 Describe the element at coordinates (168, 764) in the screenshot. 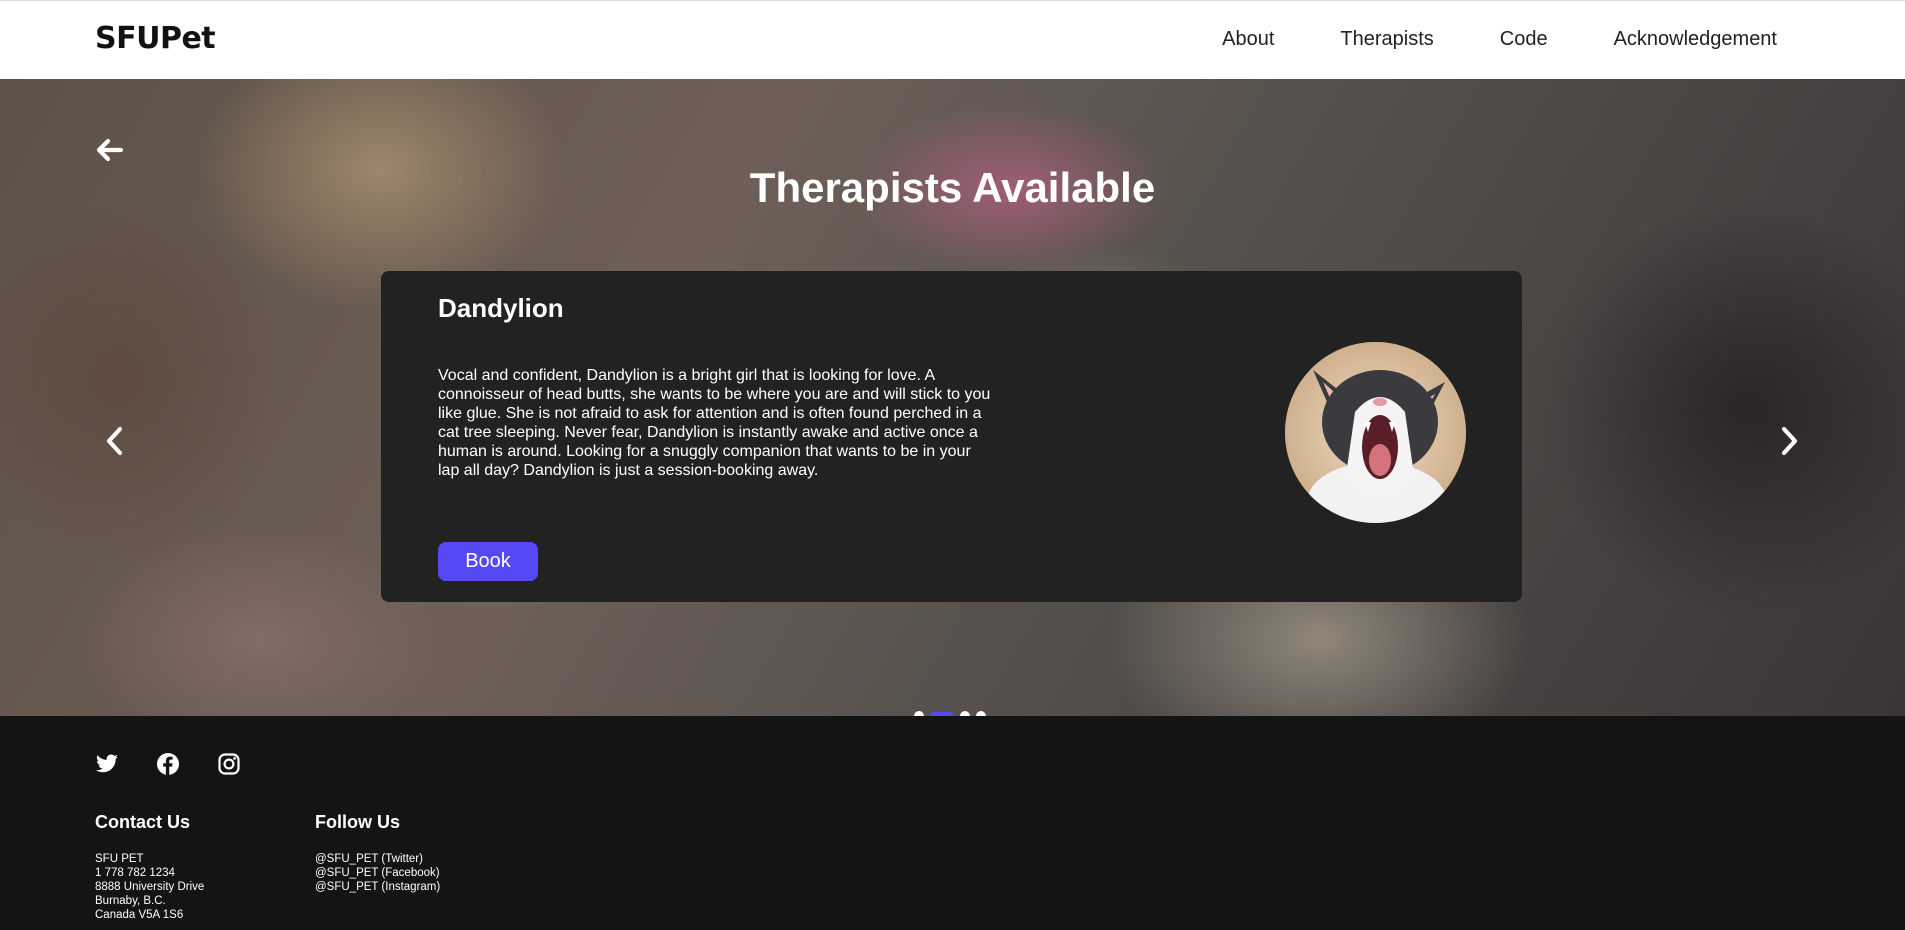

I see `facebook-icon` at that location.